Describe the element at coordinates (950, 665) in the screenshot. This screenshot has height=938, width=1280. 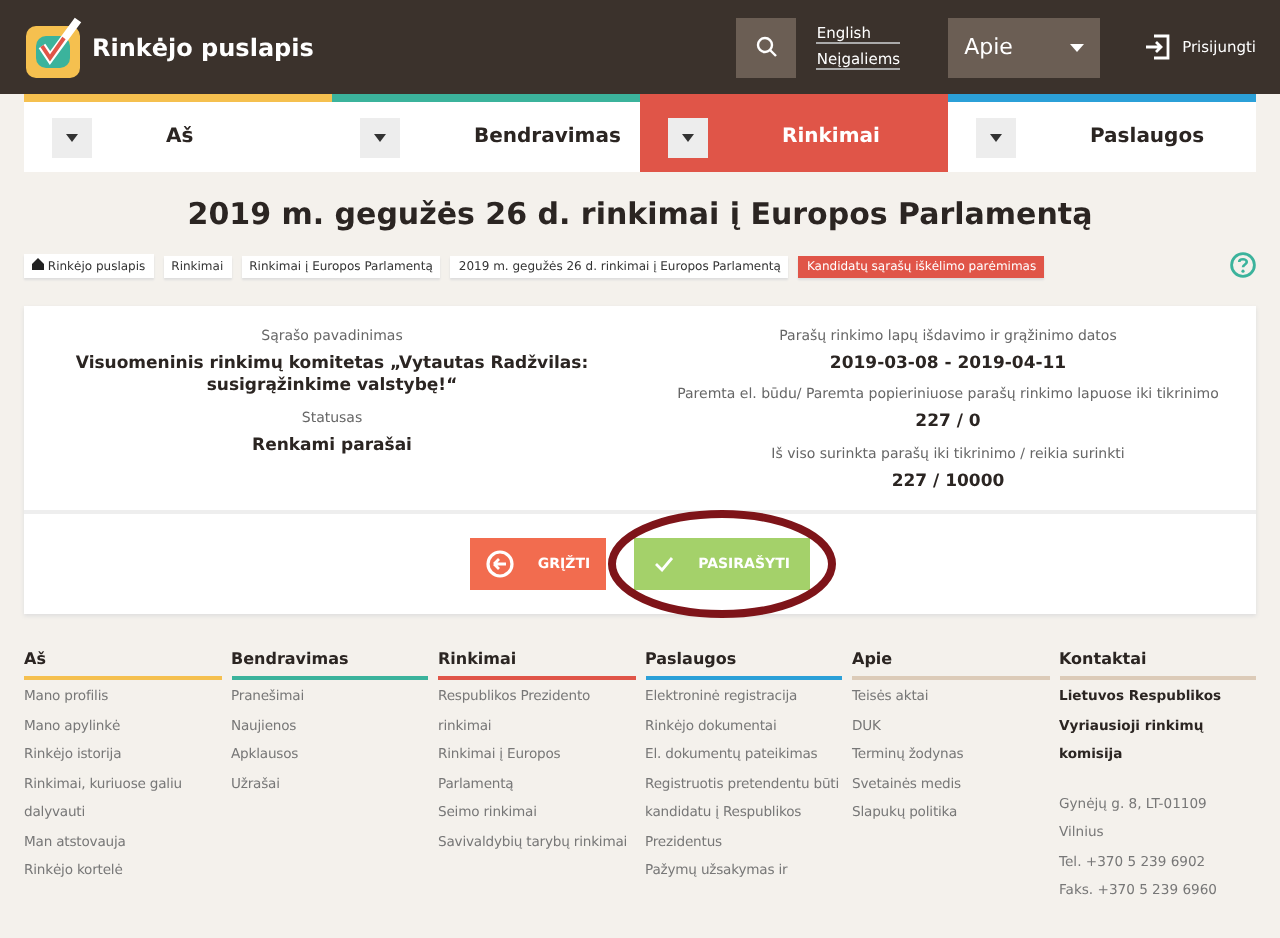
I see `footer-heading: Apie` at that location.